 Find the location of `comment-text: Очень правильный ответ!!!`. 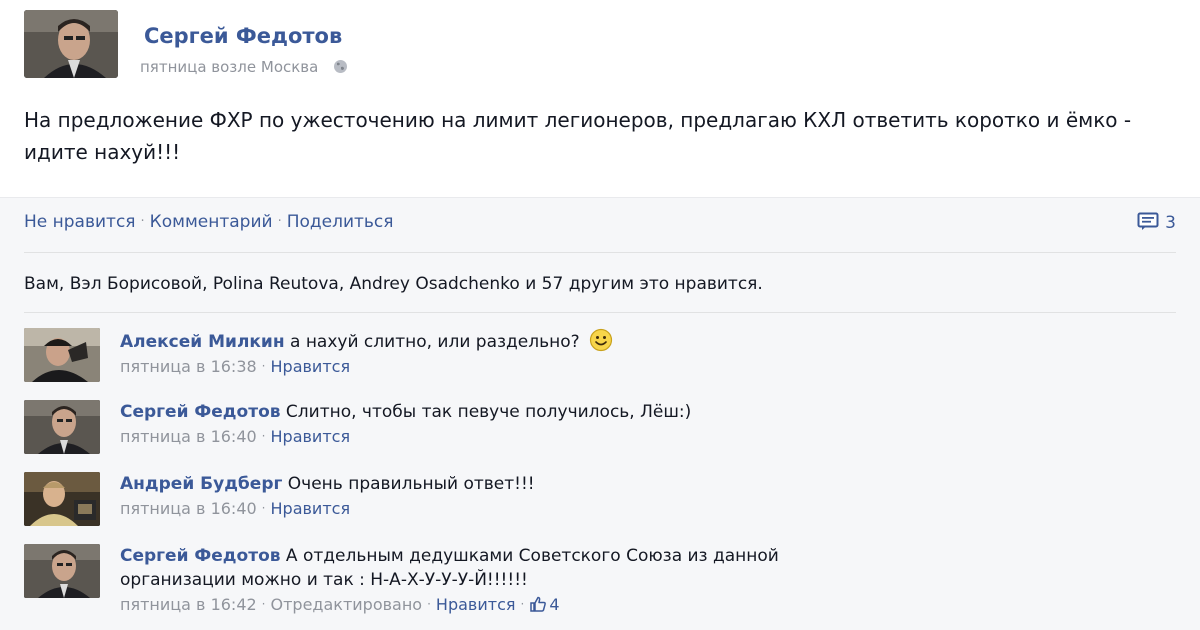

comment-text: Очень правильный ответ!!! is located at coordinates (411, 484).